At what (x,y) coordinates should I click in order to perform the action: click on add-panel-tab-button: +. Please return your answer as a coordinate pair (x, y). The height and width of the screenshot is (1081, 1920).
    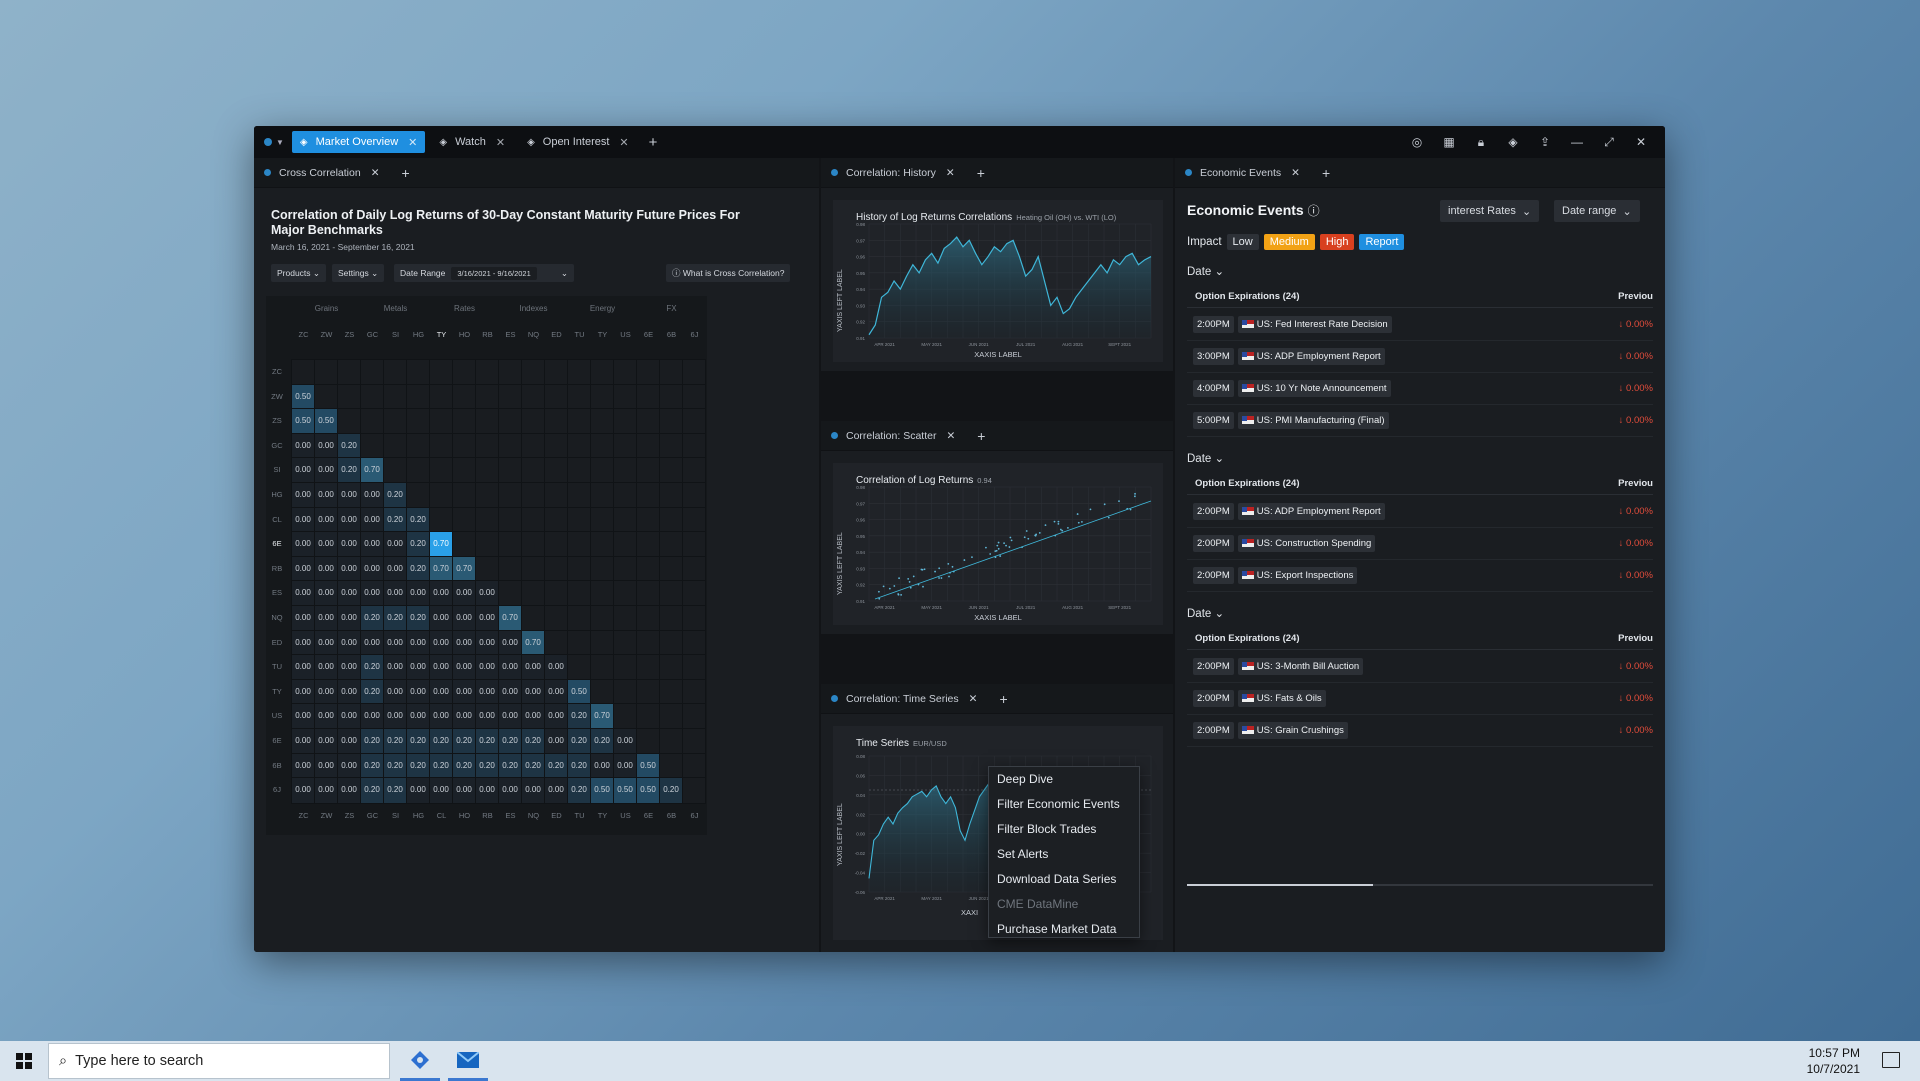
    Looking at the image, I should click on (1003, 699).